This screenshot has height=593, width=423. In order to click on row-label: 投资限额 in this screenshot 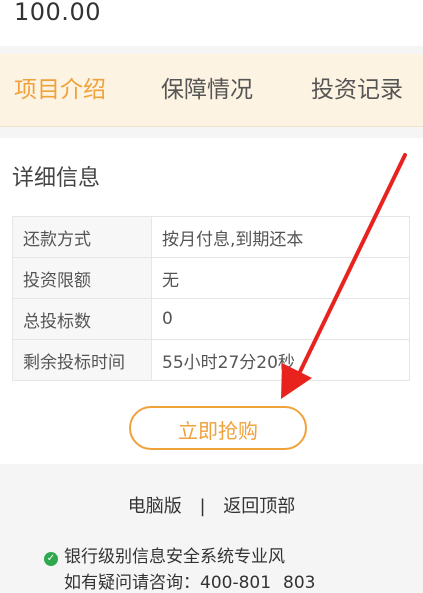, I will do `click(82, 278)`.